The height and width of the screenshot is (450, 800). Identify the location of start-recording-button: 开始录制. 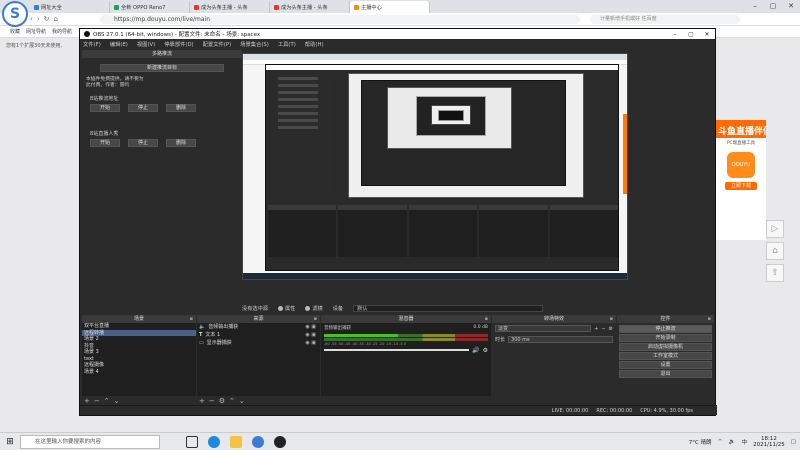
(665, 338).